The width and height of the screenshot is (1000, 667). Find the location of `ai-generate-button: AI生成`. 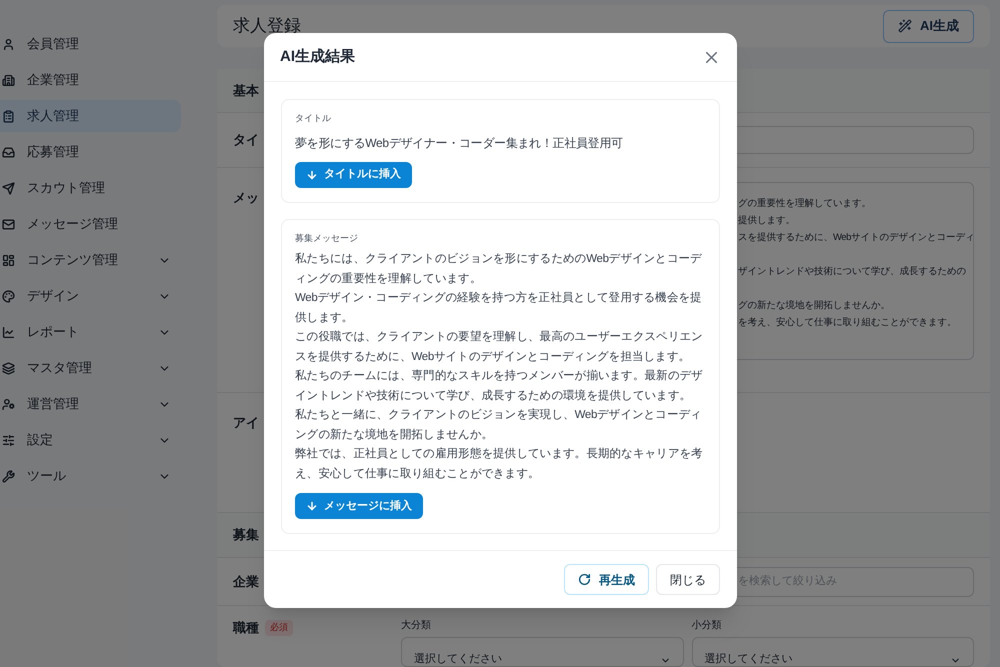

ai-generate-button: AI生成 is located at coordinates (928, 26).